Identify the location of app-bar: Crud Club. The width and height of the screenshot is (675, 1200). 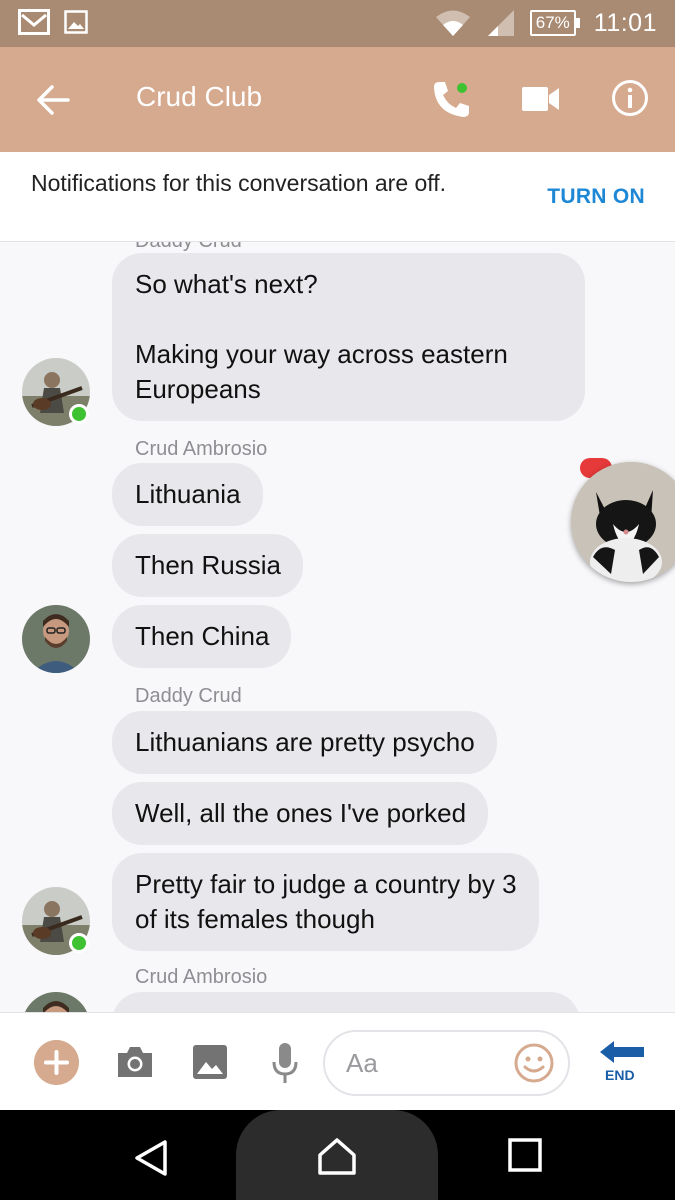
(337, 99).